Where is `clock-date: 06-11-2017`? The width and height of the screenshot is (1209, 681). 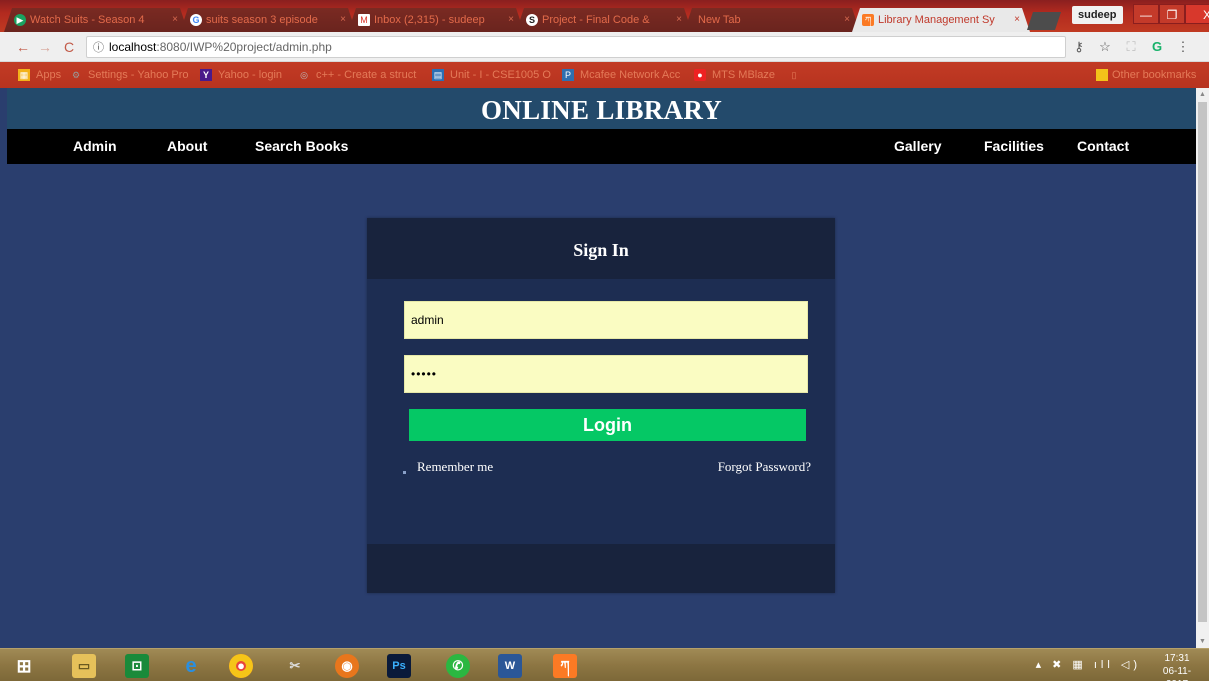 clock-date: 06-11-2017 is located at coordinates (1177, 673).